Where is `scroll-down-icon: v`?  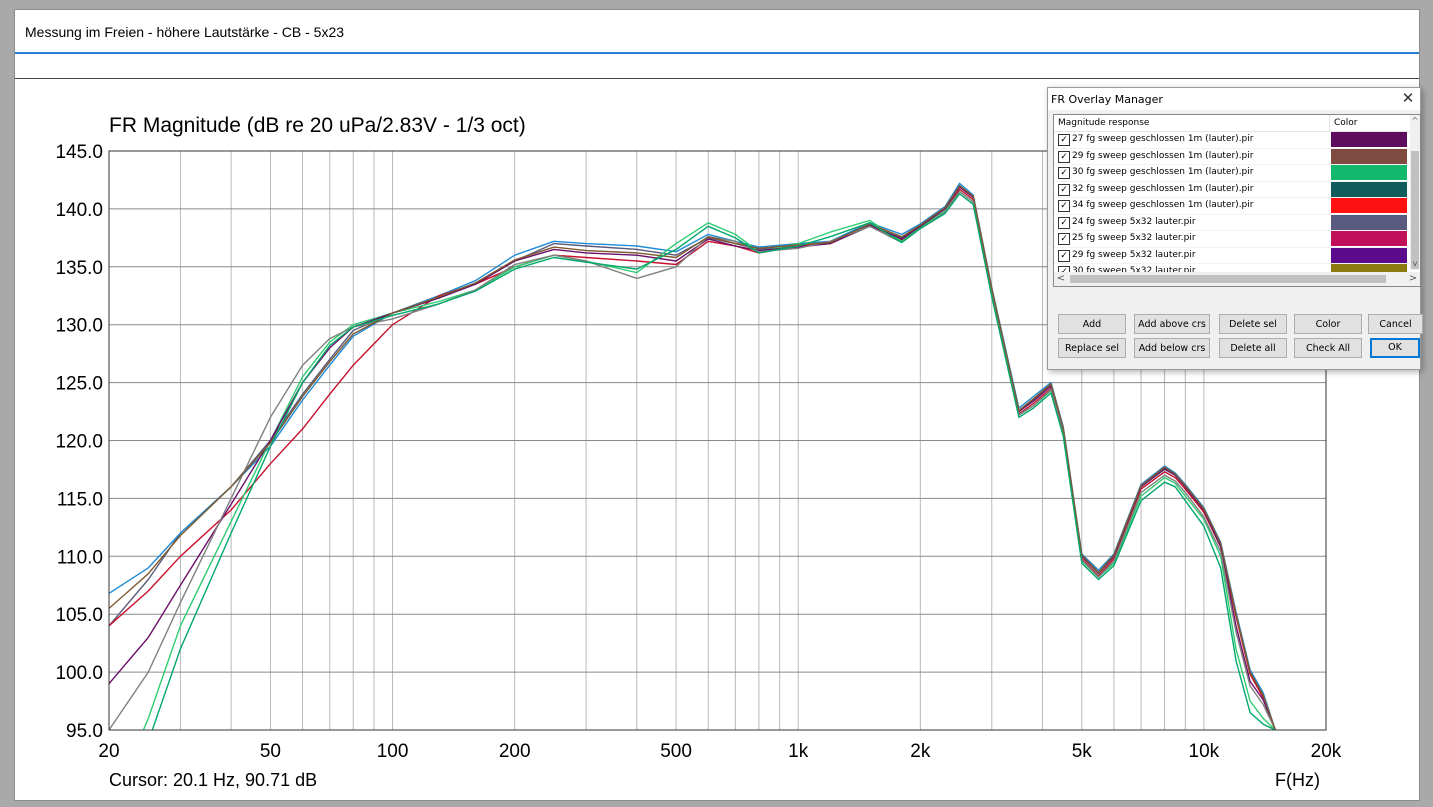
scroll-down-icon: v is located at coordinates (1415, 264).